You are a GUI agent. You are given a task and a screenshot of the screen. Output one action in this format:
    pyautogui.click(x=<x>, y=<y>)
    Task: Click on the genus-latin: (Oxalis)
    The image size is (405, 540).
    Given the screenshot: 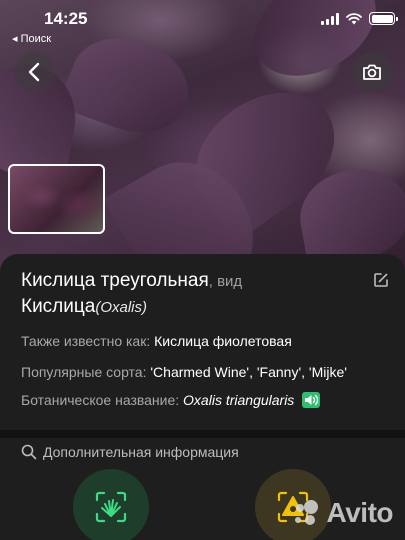 What is the action you would take?
    pyautogui.click(x=121, y=307)
    